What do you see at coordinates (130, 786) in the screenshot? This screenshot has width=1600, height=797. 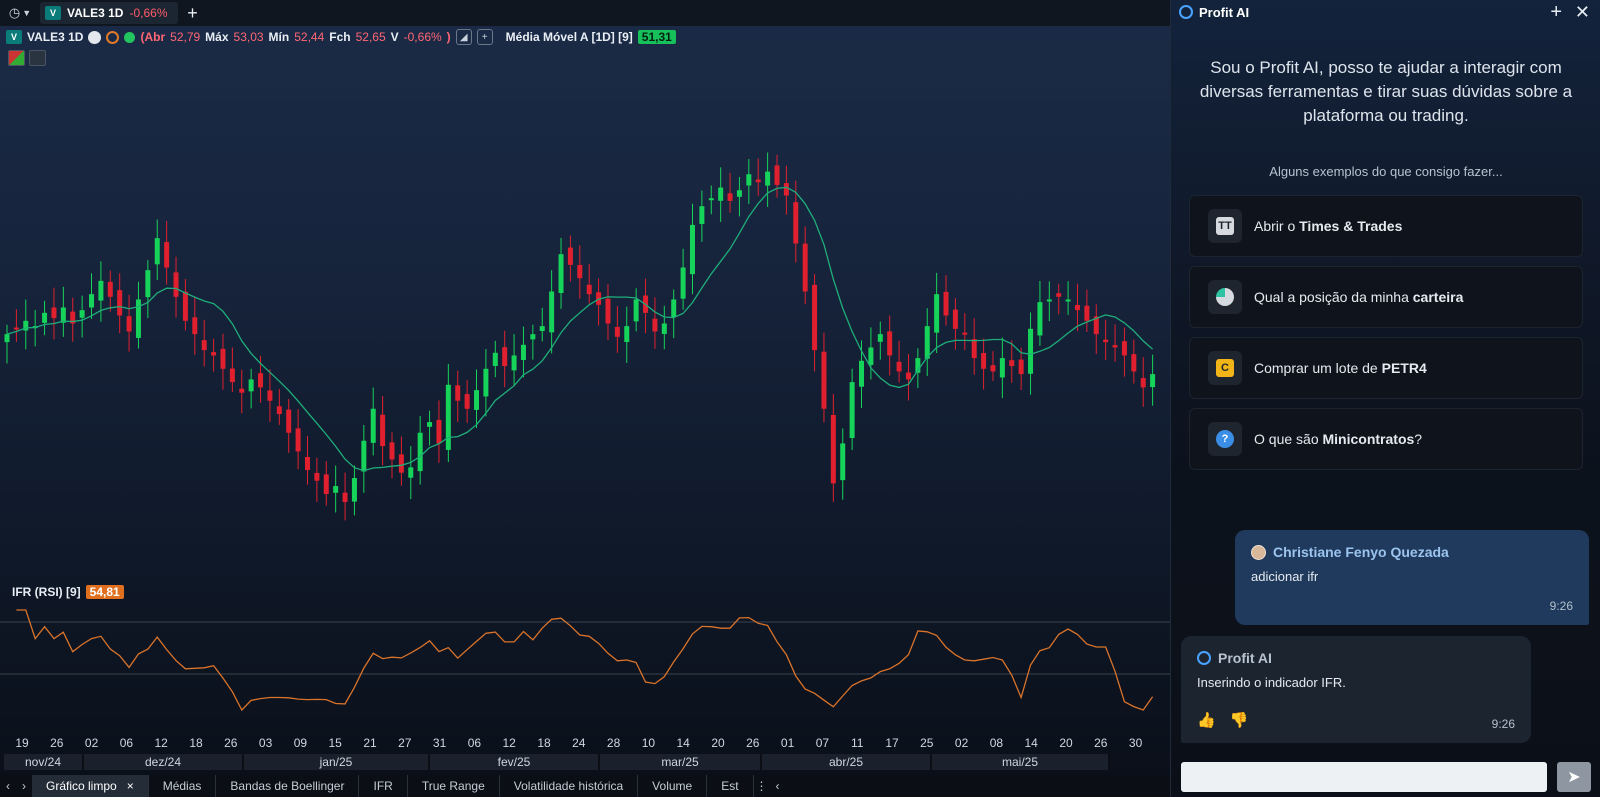 I see `close-icon: ×` at bounding box center [130, 786].